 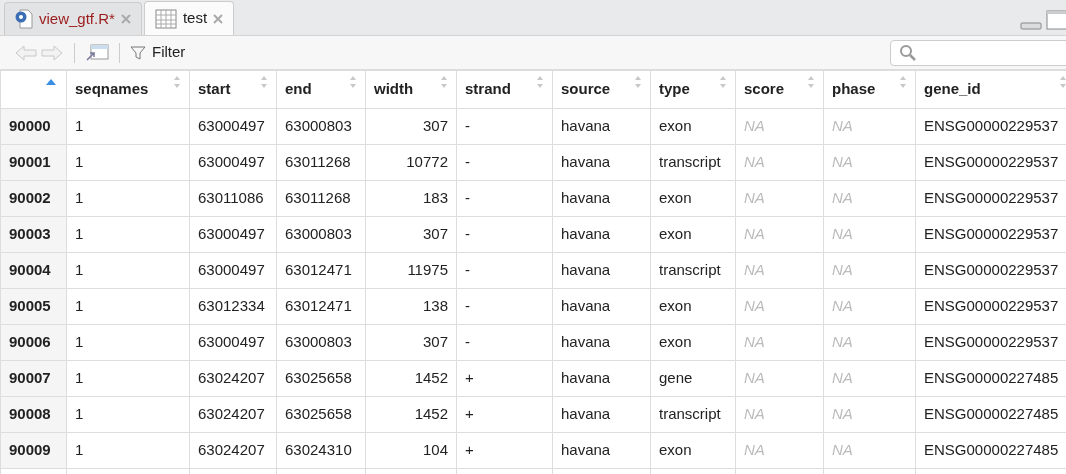 What do you see at coordinates (33, 450) in the screenshot?
I see `row-number: 90009` at bounding box center [33, 450].